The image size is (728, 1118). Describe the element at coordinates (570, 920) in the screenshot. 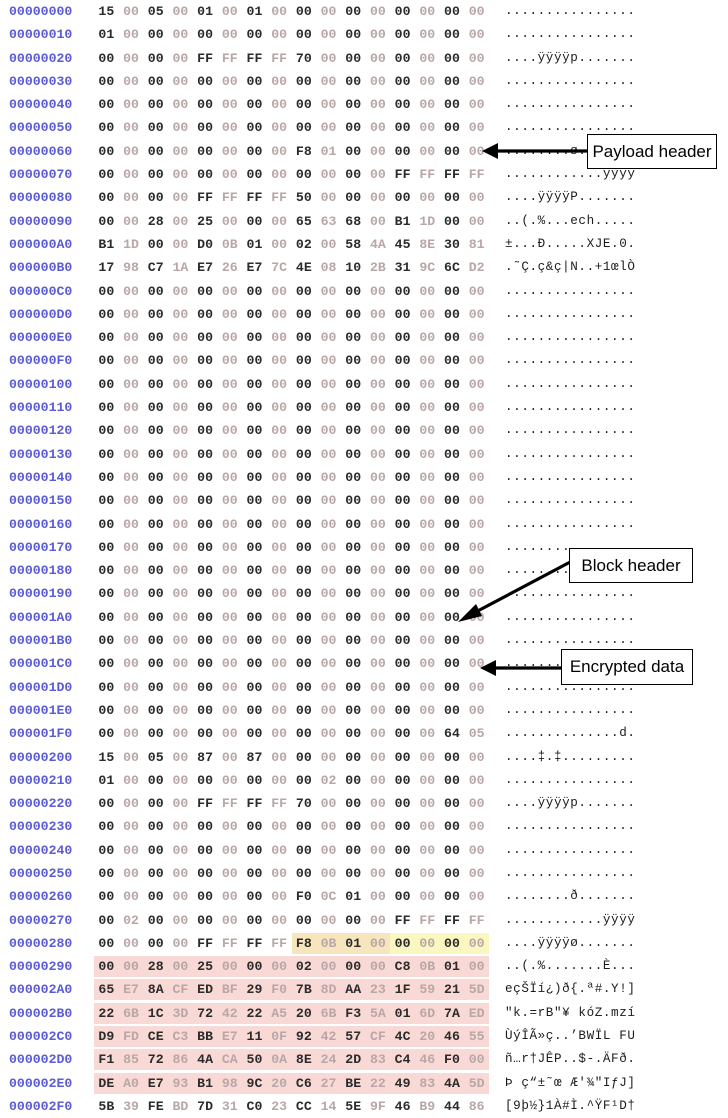

I see `ascii-column: ............ÿÿÿÿ` at that location.